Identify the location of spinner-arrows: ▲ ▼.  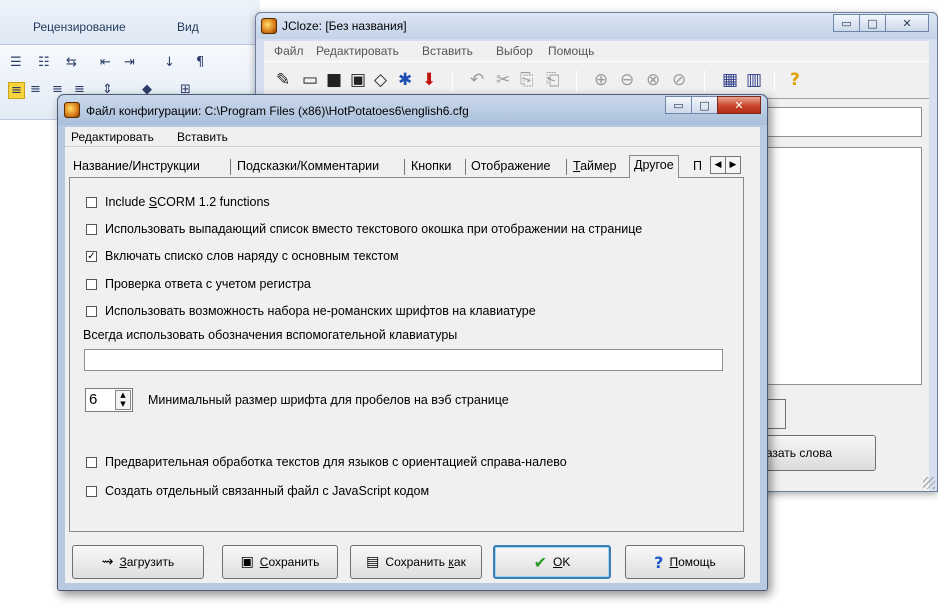
(123, 400).